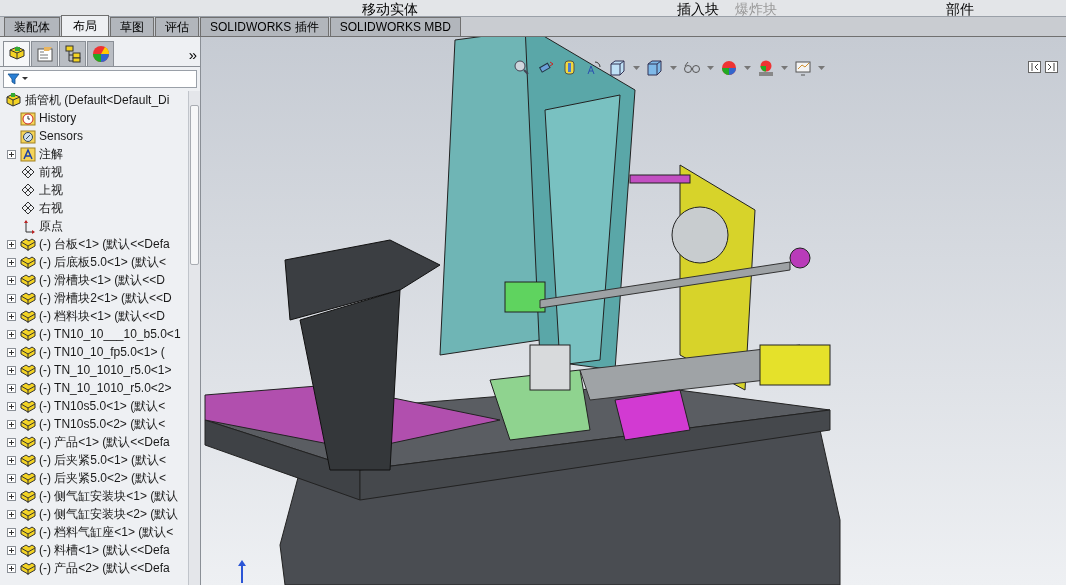 Image resolution: width=1066 pixels, height=585 pixels. I want to click on tree-item: (-) TN10s5.0<2> (默认<, so click(102, 424).